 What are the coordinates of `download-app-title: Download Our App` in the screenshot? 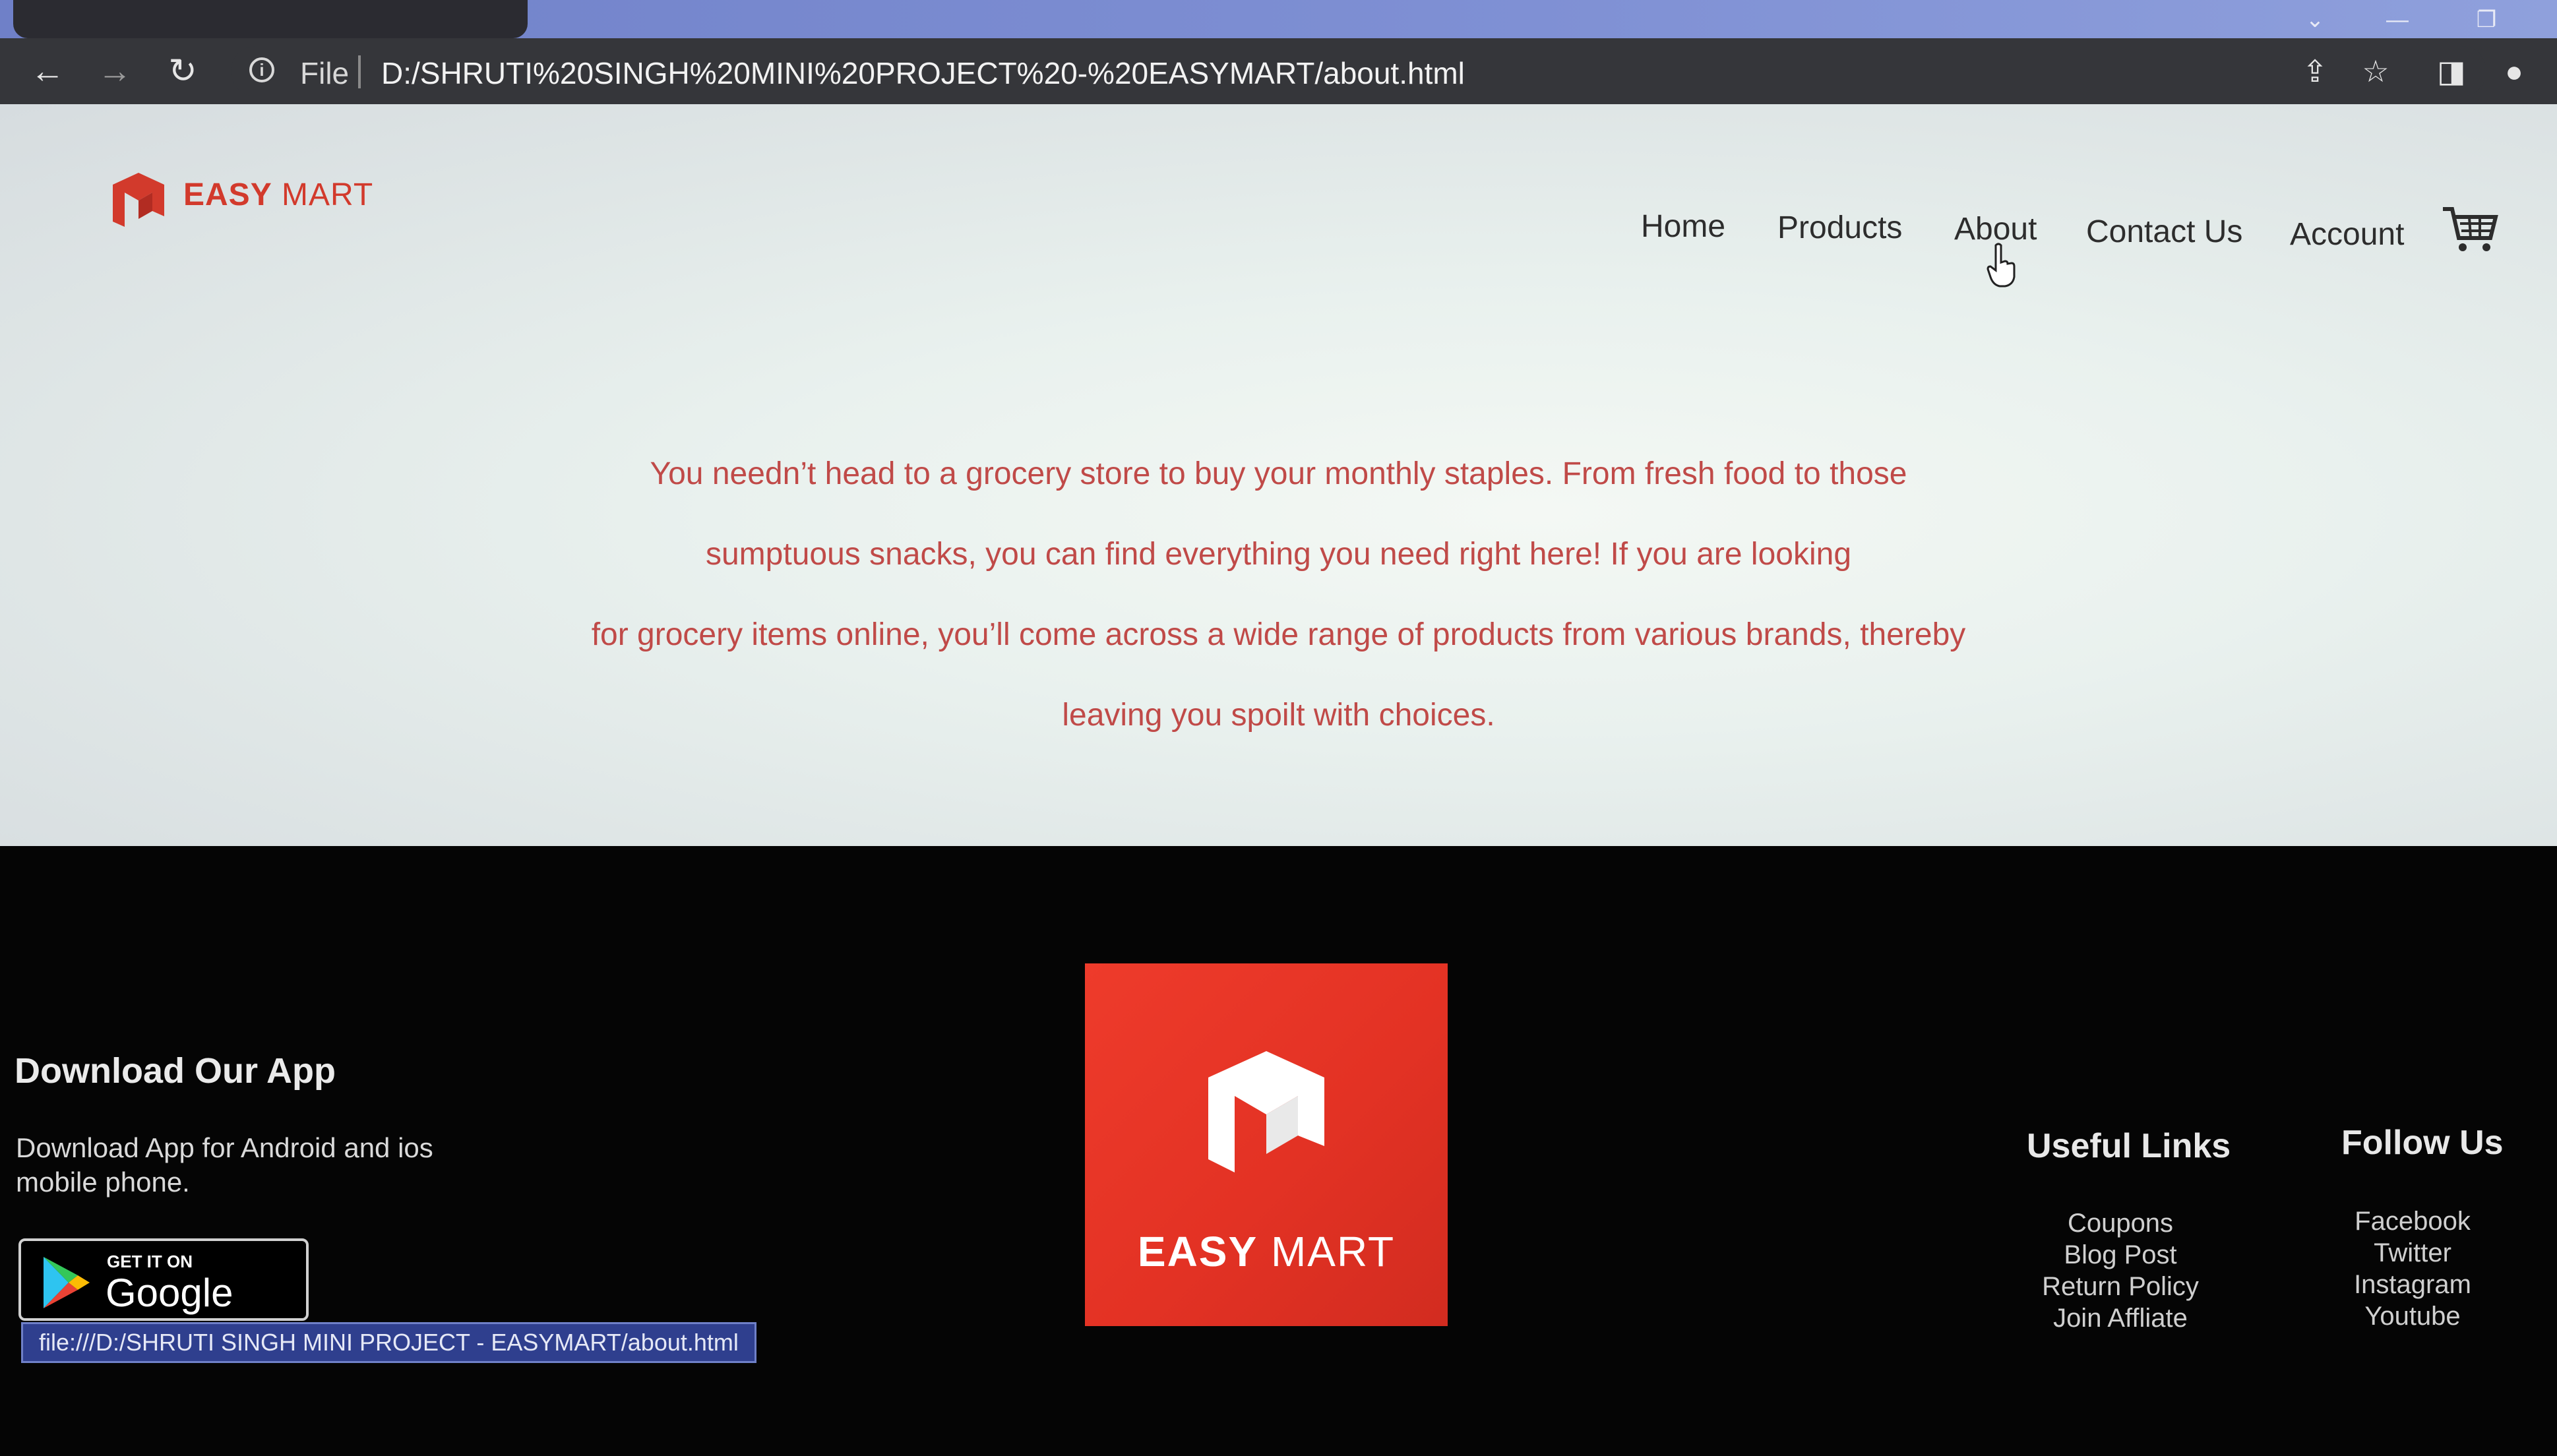 It's located at (175, 1071).